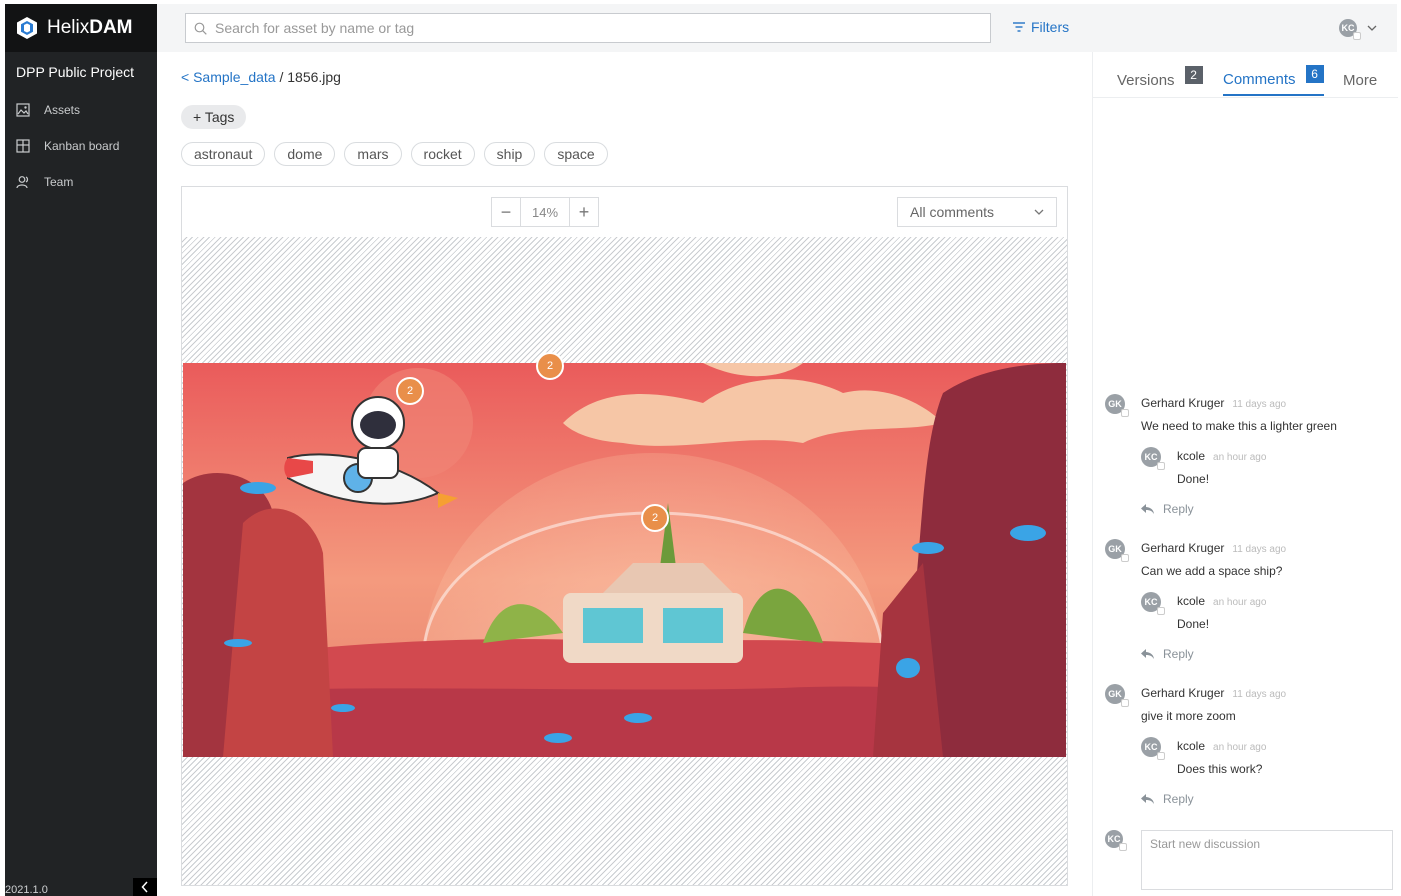 Image resolution: width=1401 pixels, height=896 pixels. Describe the element at coordinates (145, 887) in the screenshot. I see `collapse-sidebar-button` at that location.